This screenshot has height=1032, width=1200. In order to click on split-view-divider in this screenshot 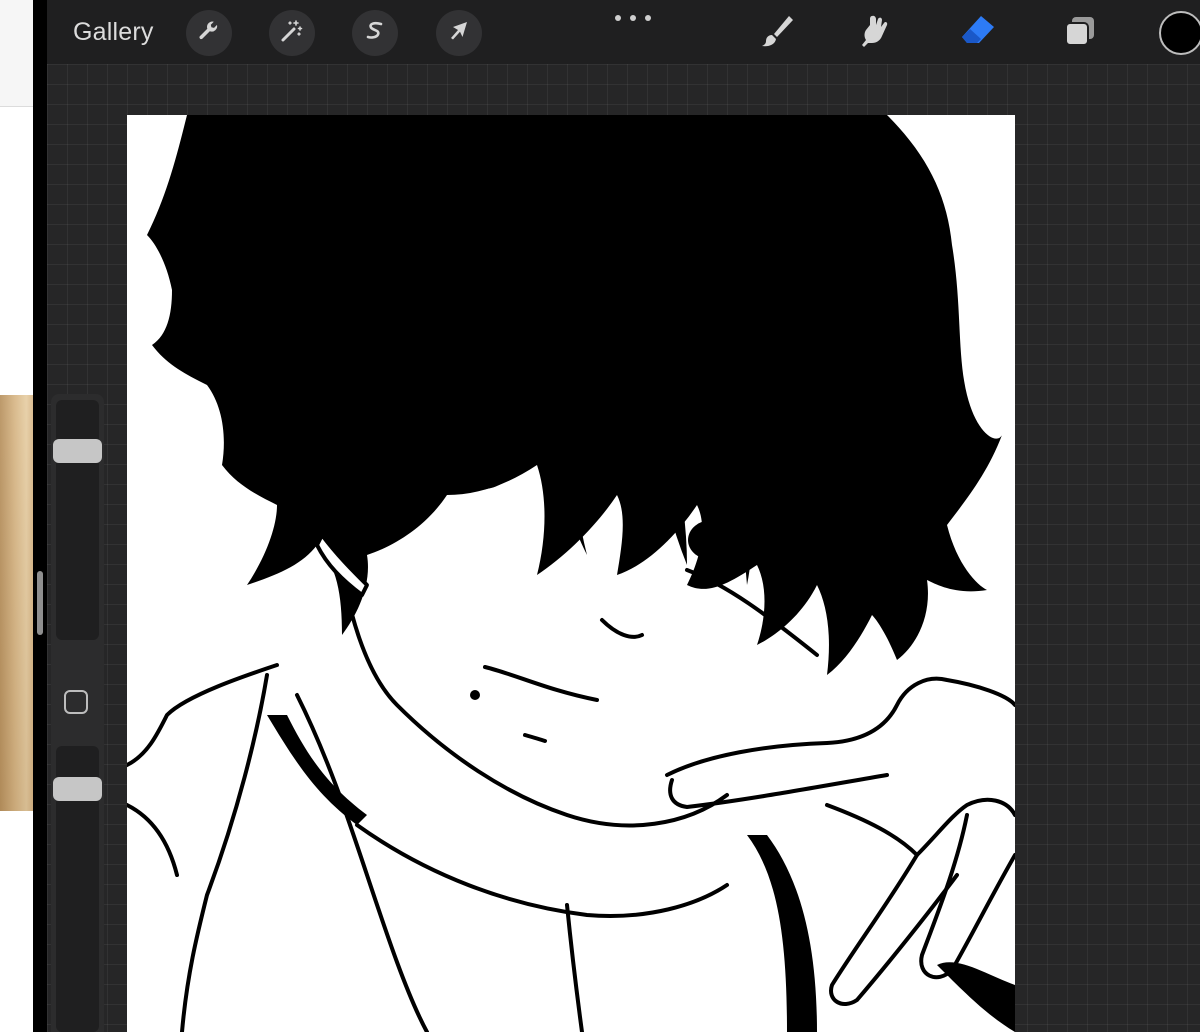, I will do `click(40, 516)`.